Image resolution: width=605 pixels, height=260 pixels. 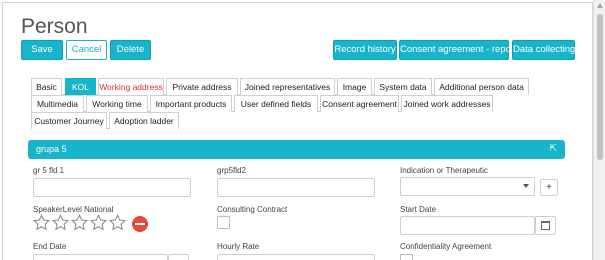 I want to click on tab-adoption-ladder: Adoption ladder, so click(x=144, y=120).